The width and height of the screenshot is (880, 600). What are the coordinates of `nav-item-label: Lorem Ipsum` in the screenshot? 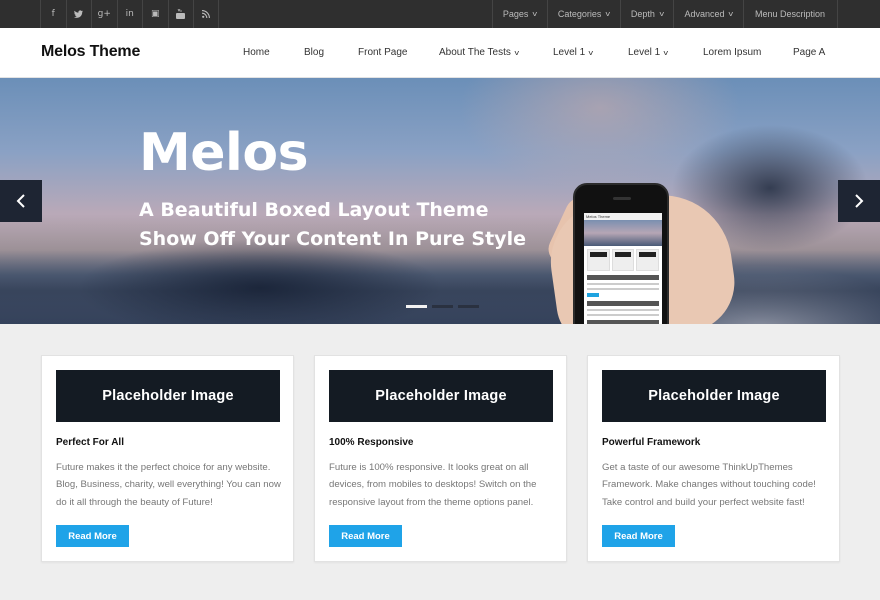 It's located at (732, 52).